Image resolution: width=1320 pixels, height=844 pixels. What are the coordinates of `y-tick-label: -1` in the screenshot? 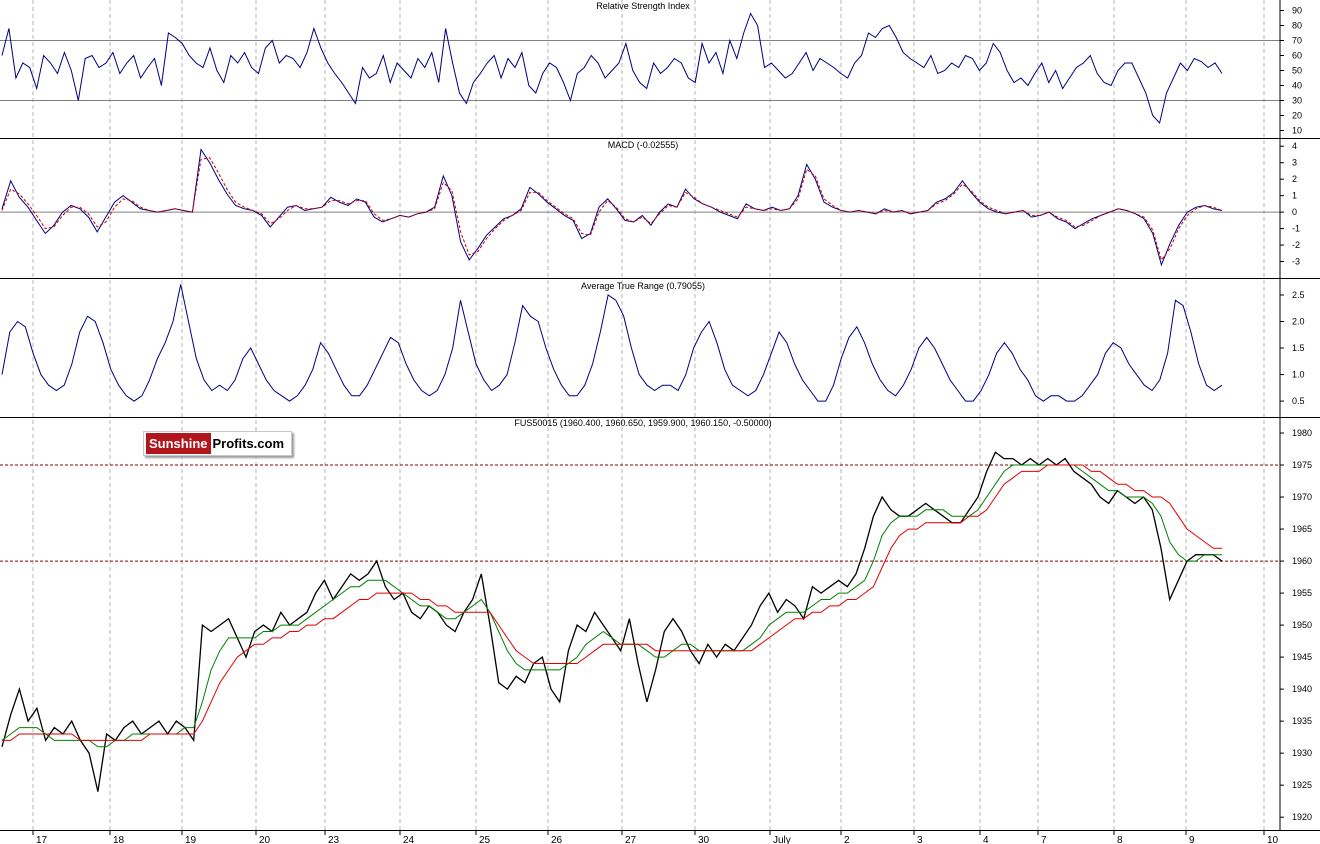 It's located at (1296, 229).